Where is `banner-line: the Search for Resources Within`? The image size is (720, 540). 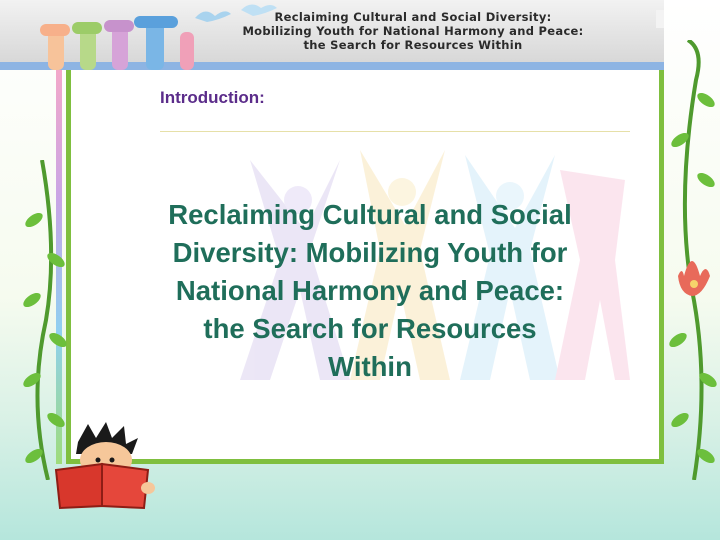
banner-line: the Search for Resources Within is located at coordinates (413, 45).